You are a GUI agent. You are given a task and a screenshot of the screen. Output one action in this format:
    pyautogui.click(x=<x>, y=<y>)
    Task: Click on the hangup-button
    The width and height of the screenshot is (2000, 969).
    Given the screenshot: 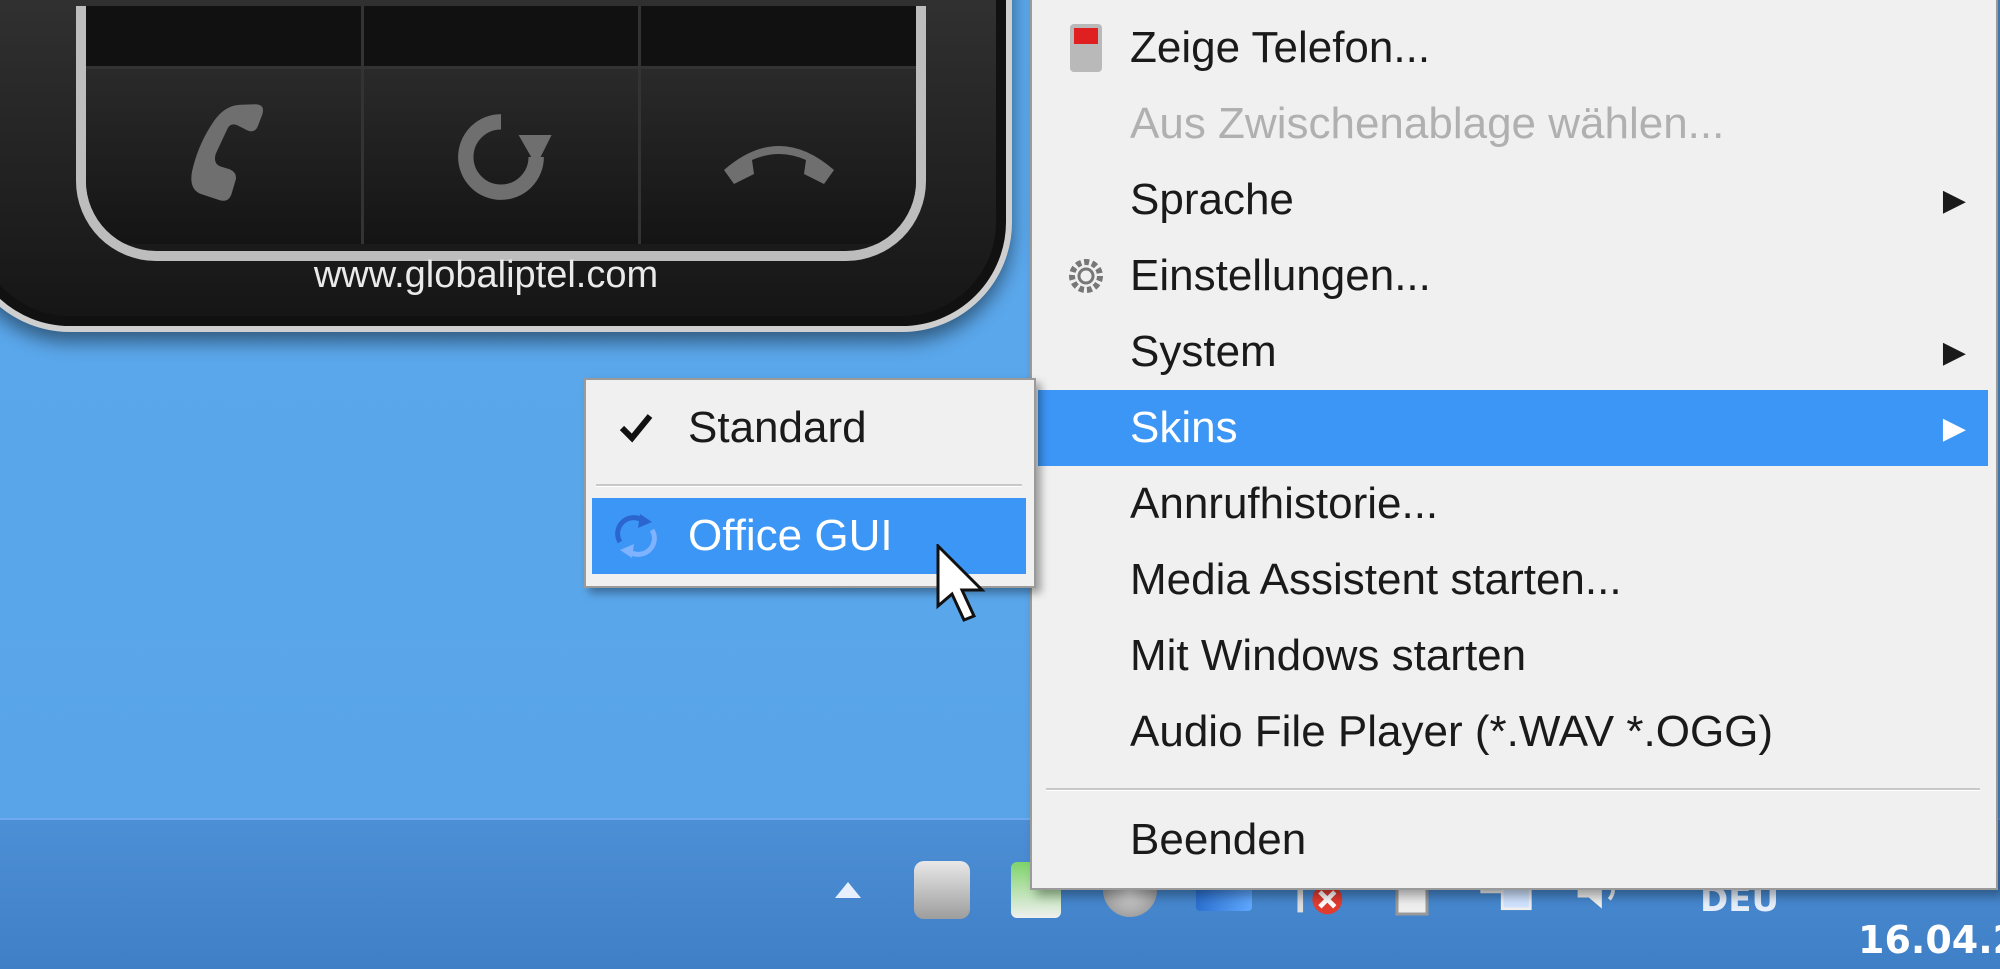 What is the action you would take?
    pyautogui.click(x=778, y=156)
    